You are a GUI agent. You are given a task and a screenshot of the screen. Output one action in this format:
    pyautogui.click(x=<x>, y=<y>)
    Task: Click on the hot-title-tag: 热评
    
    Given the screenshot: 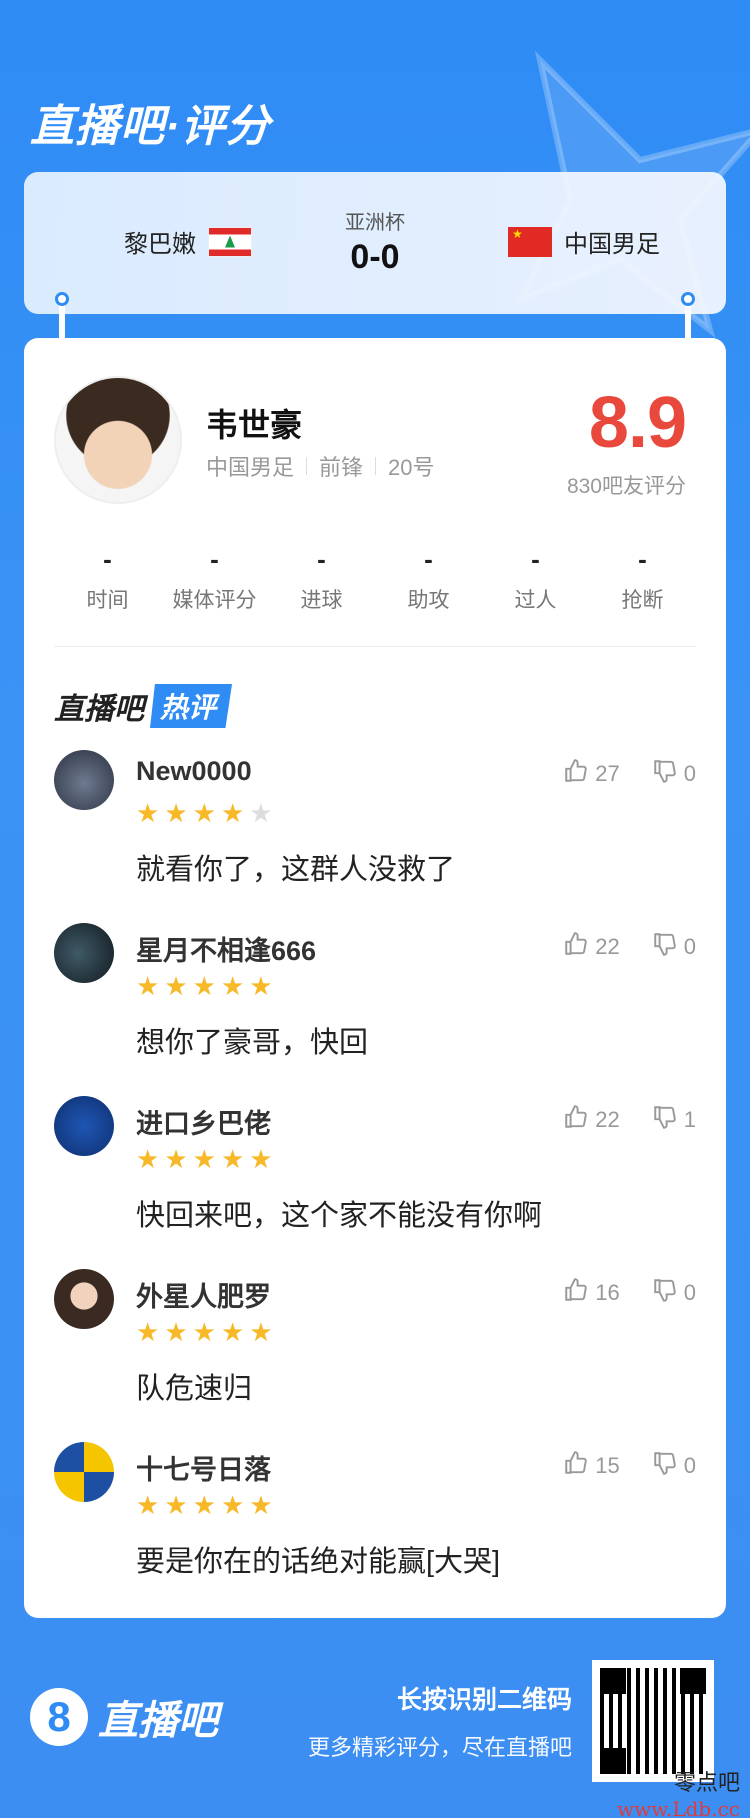 What is the action you would take?
    pyautogui.click(x=191, y=706)
    